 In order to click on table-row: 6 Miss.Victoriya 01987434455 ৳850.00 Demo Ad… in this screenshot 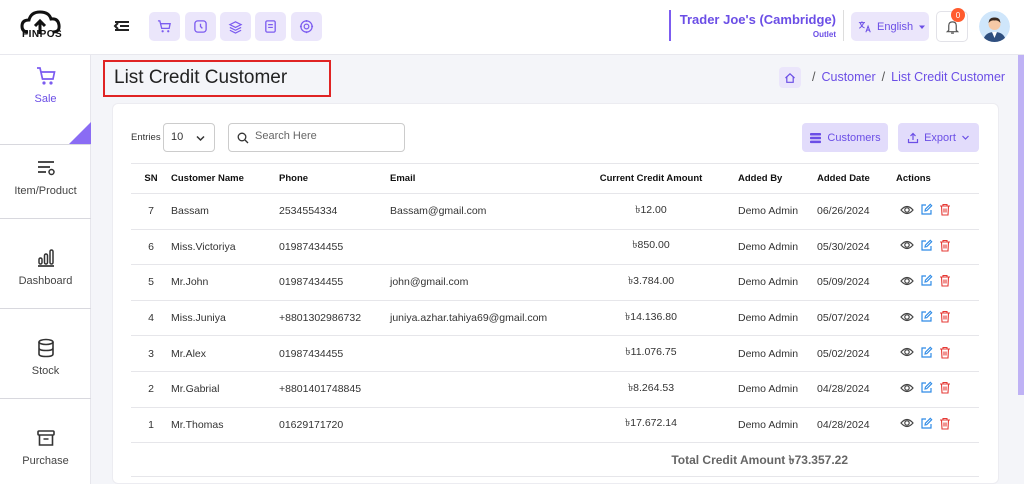, I will do `click(555, 247)`.